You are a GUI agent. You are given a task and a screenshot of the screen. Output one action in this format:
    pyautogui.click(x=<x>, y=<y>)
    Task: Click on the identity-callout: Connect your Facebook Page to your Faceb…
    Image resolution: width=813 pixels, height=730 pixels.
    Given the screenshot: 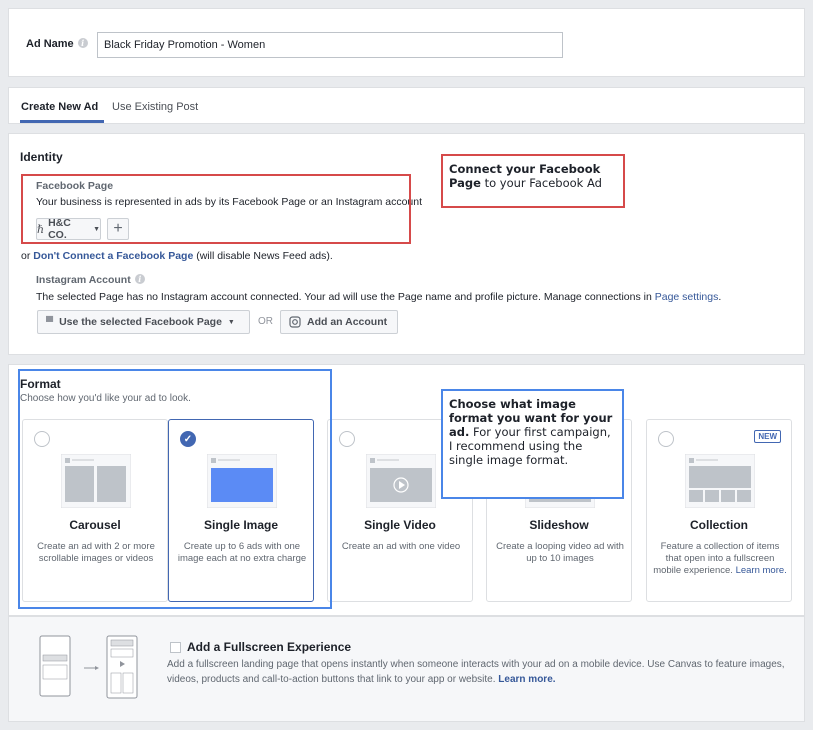 What is the action you would take?
    pyautogui.click(x=533, y=181)
    